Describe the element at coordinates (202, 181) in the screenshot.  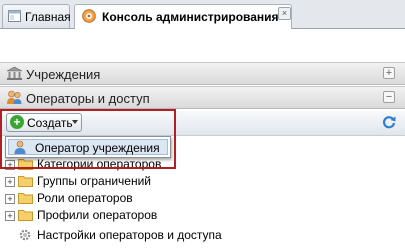
I see `tree-item-restriction-groups: + Группы ограничений` at that location.